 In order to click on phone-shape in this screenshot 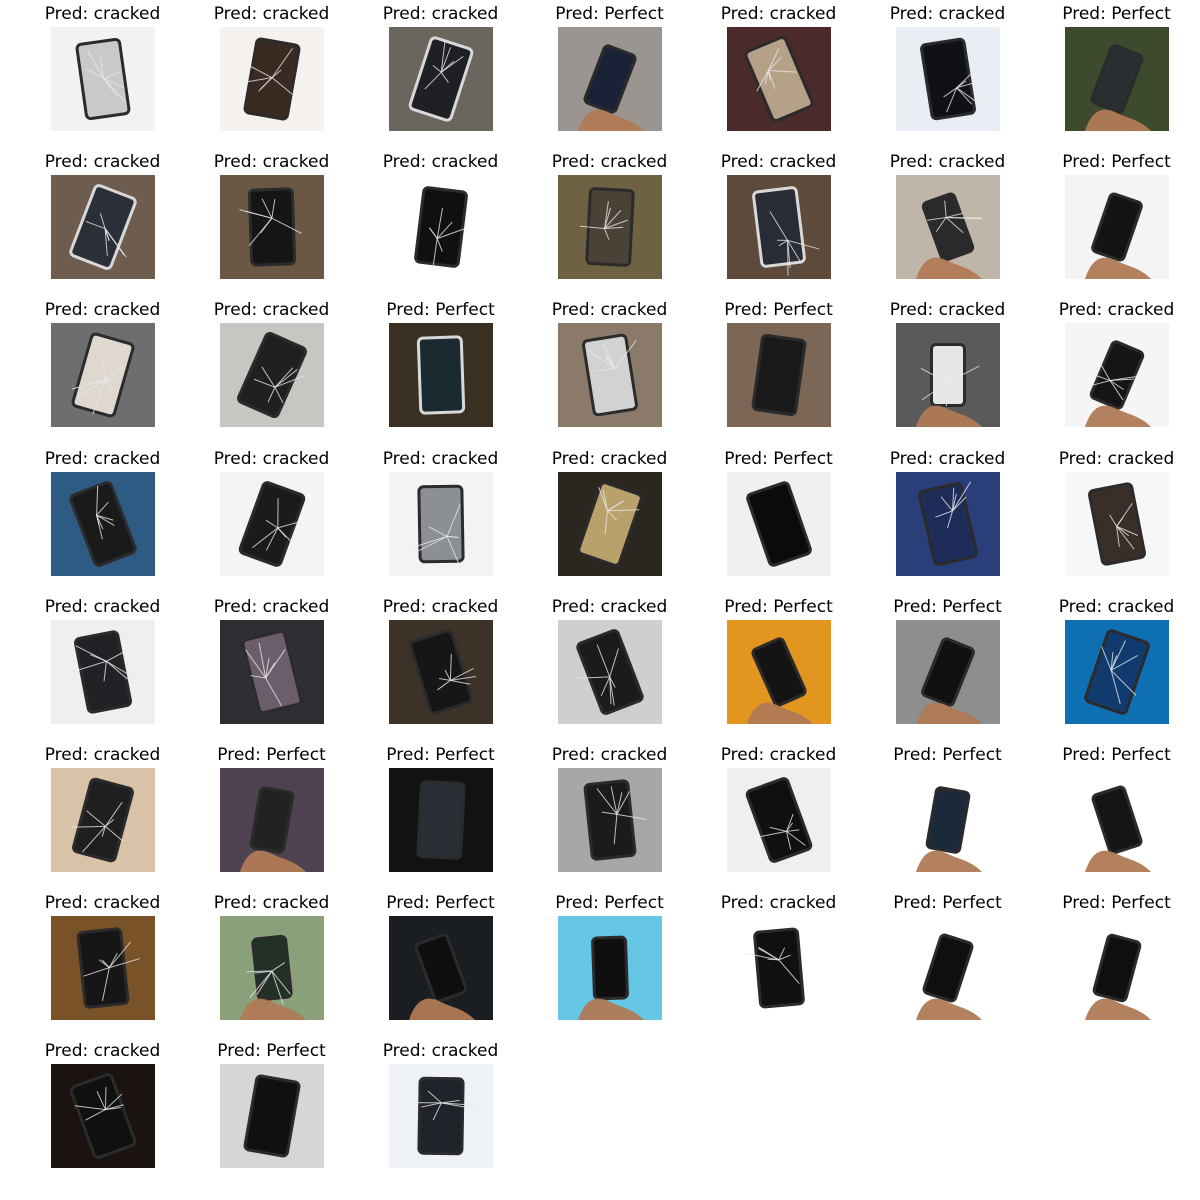, I will do `click(610, 968)`.